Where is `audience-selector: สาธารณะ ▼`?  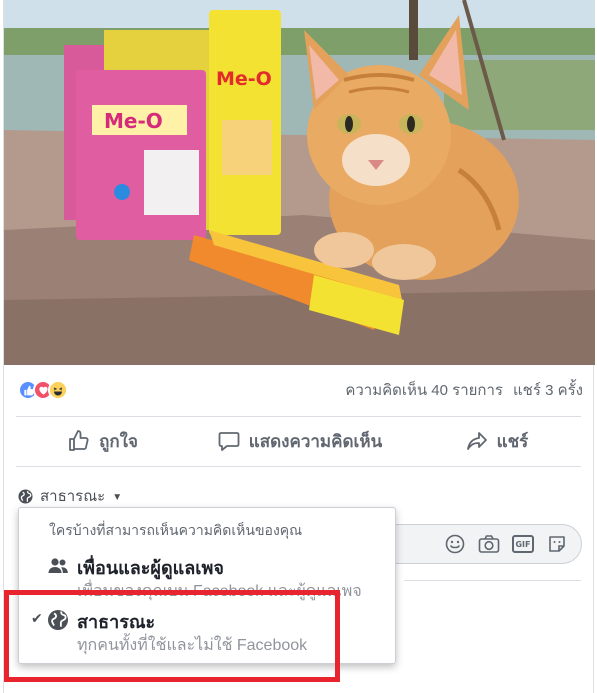
audience-selector: สาธารณะ ▼ is located at coordinates (70, 496).